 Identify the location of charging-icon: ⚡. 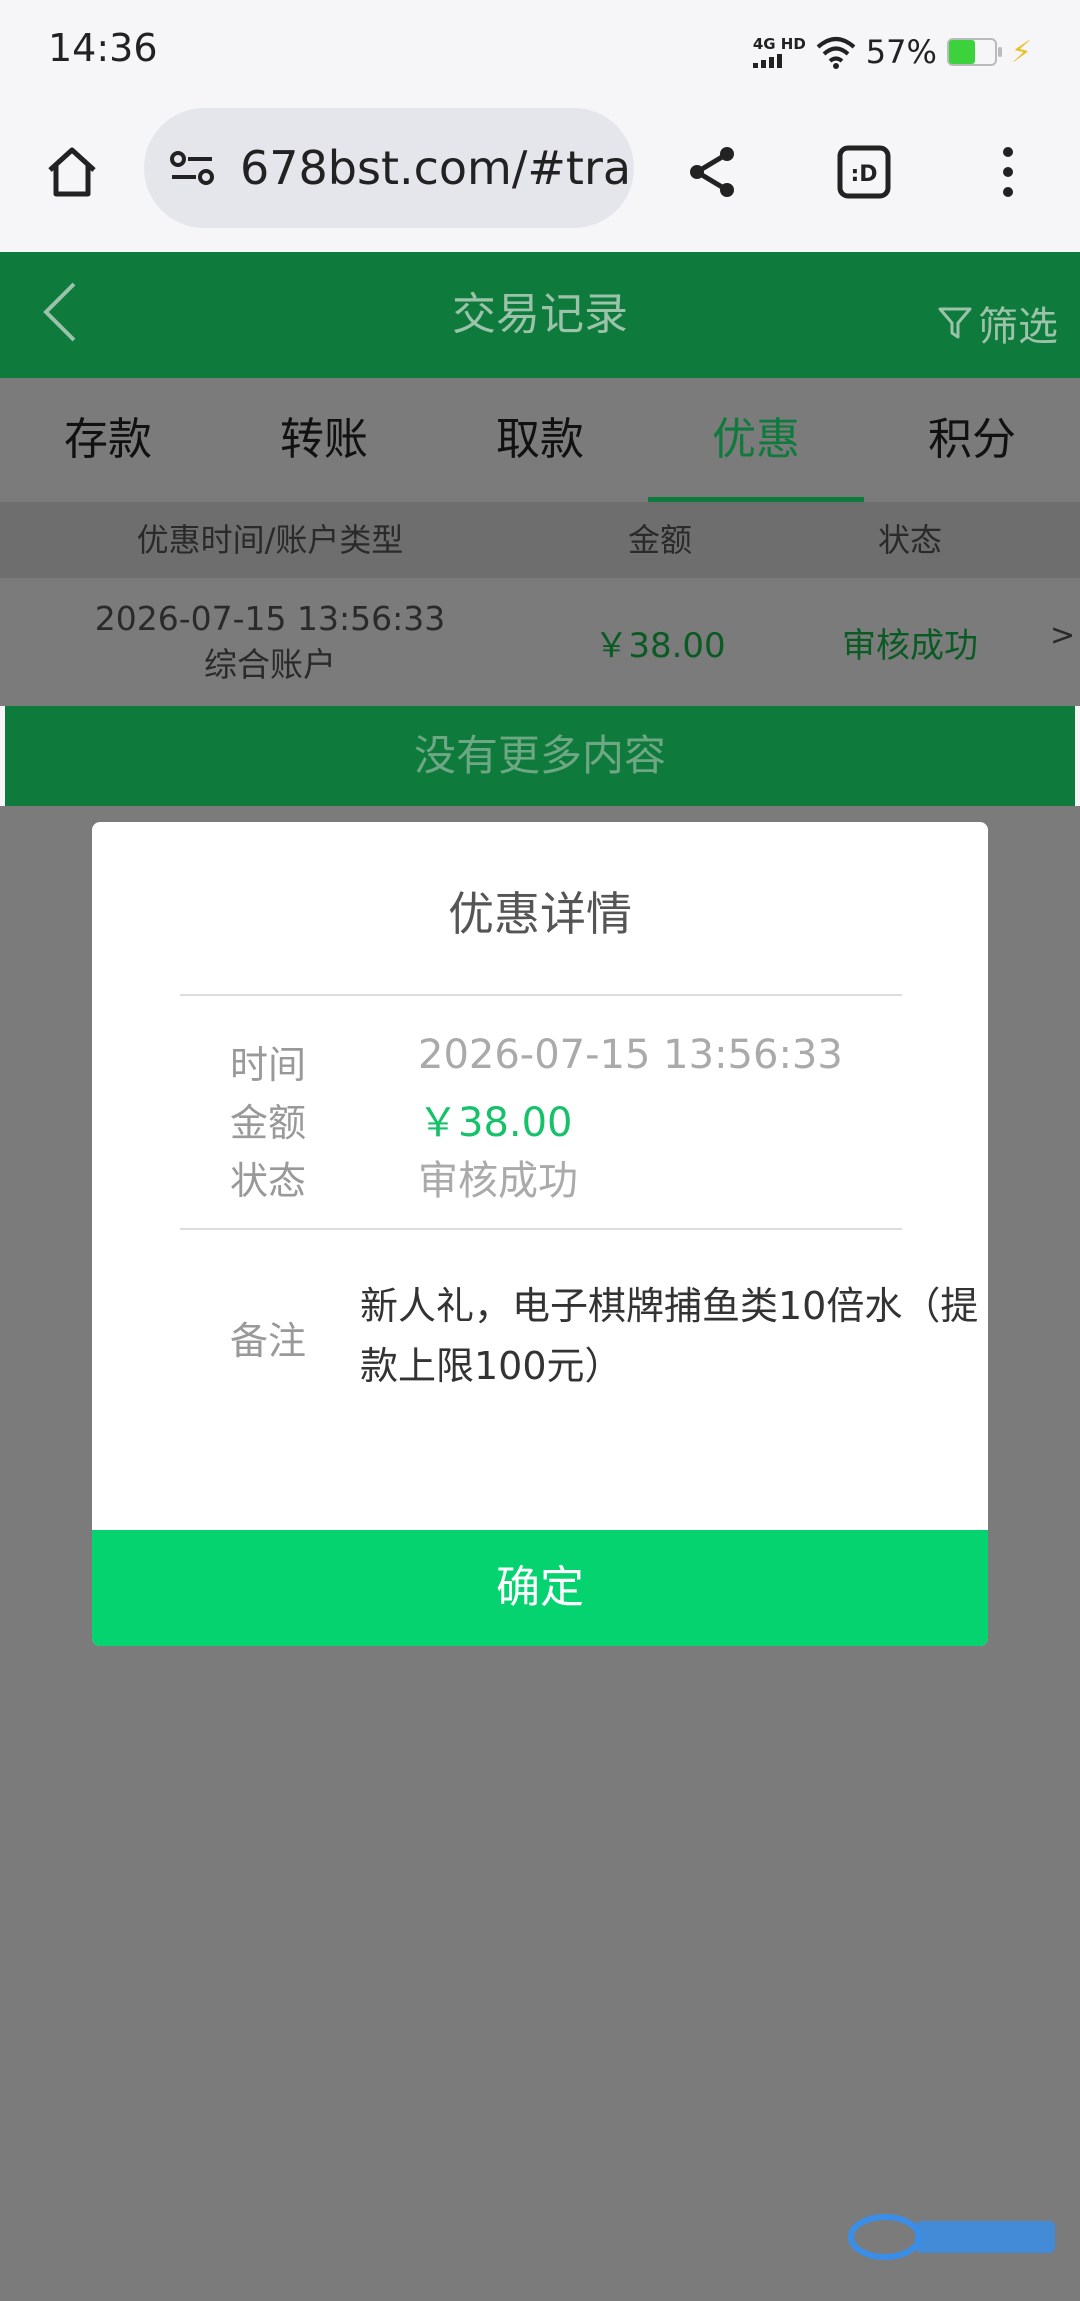
(1021, 52).